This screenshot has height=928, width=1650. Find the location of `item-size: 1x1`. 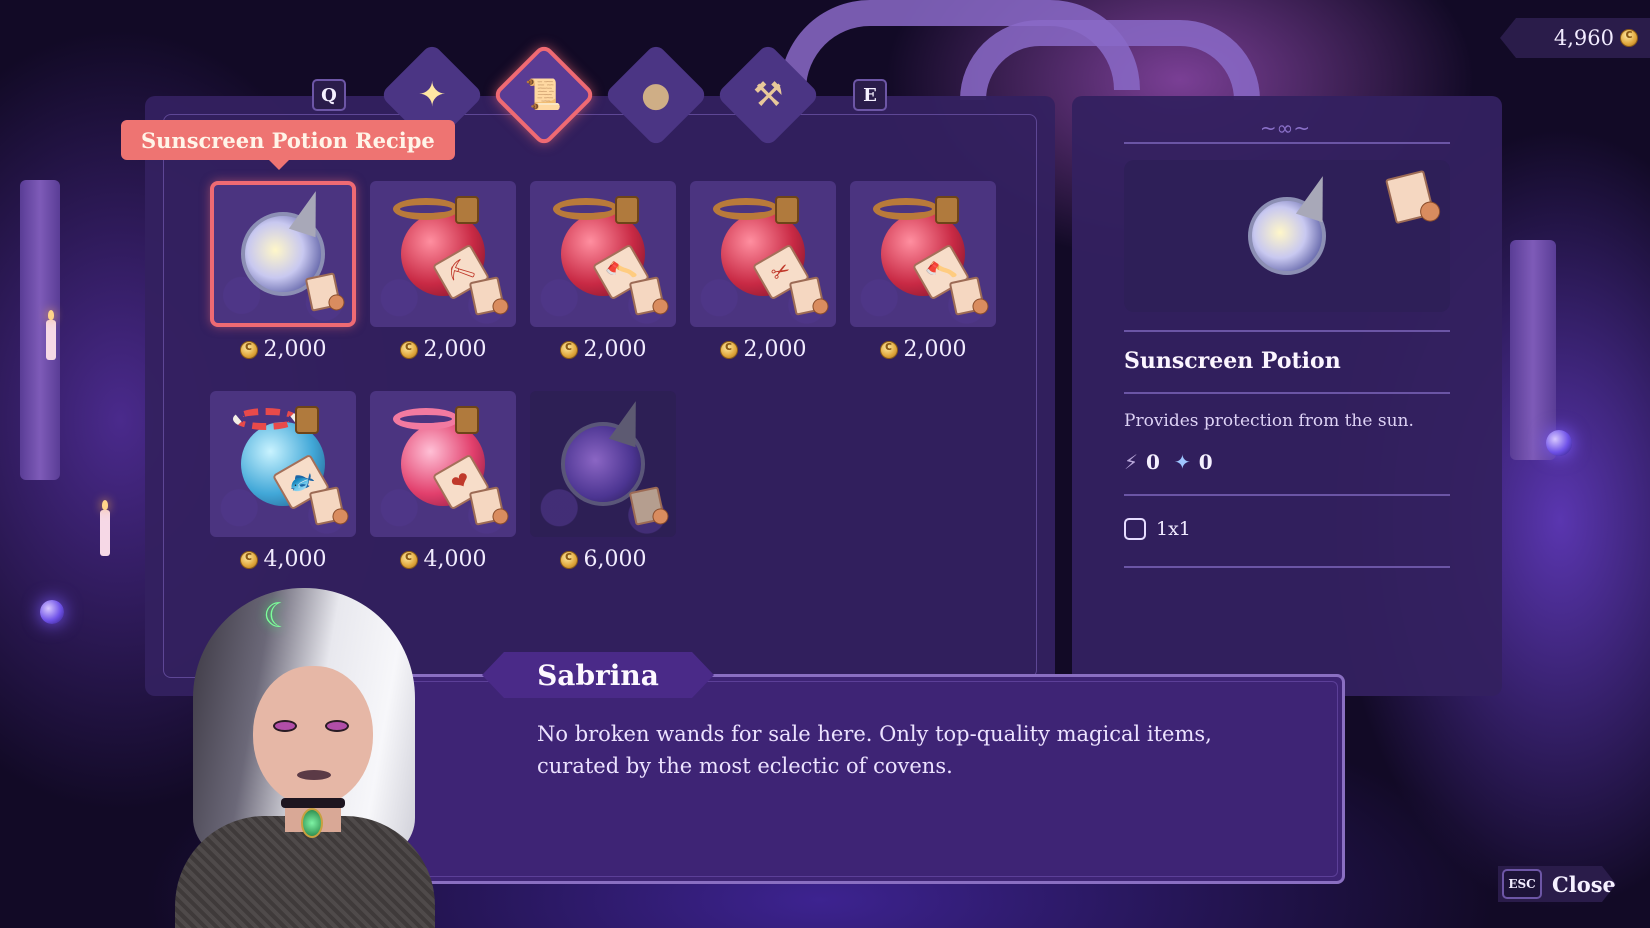

item-size: 1x1 is located at coordinates (1157, 529).